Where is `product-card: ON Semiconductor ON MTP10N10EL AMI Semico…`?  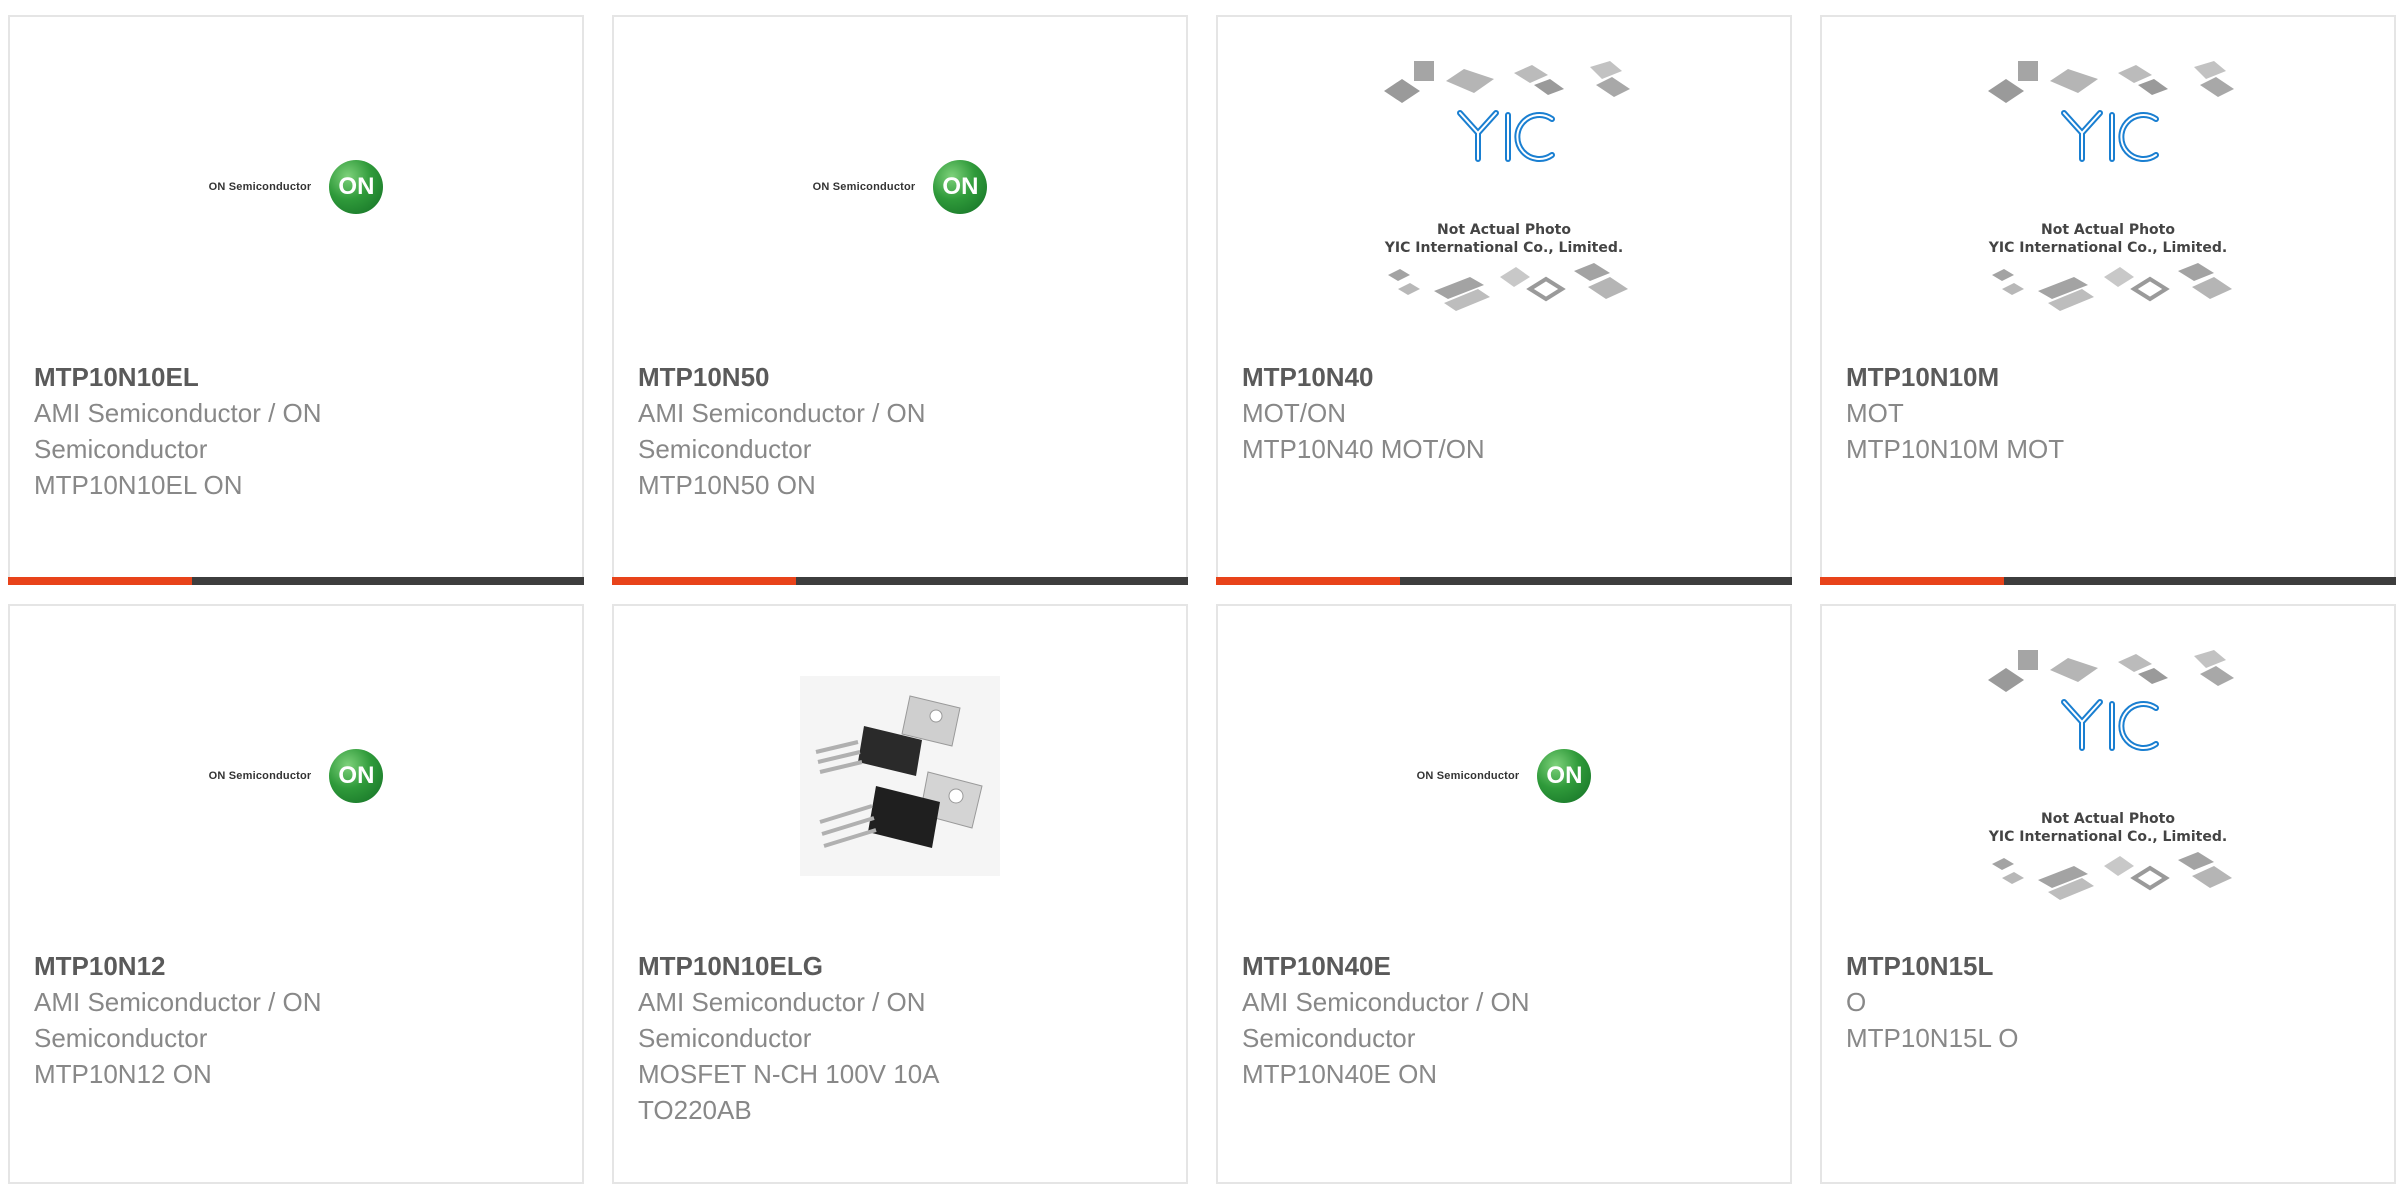 product-card: ON Semiconductor ON MTP10N10EL AMI Semico… is located at coordinates (296, 300).